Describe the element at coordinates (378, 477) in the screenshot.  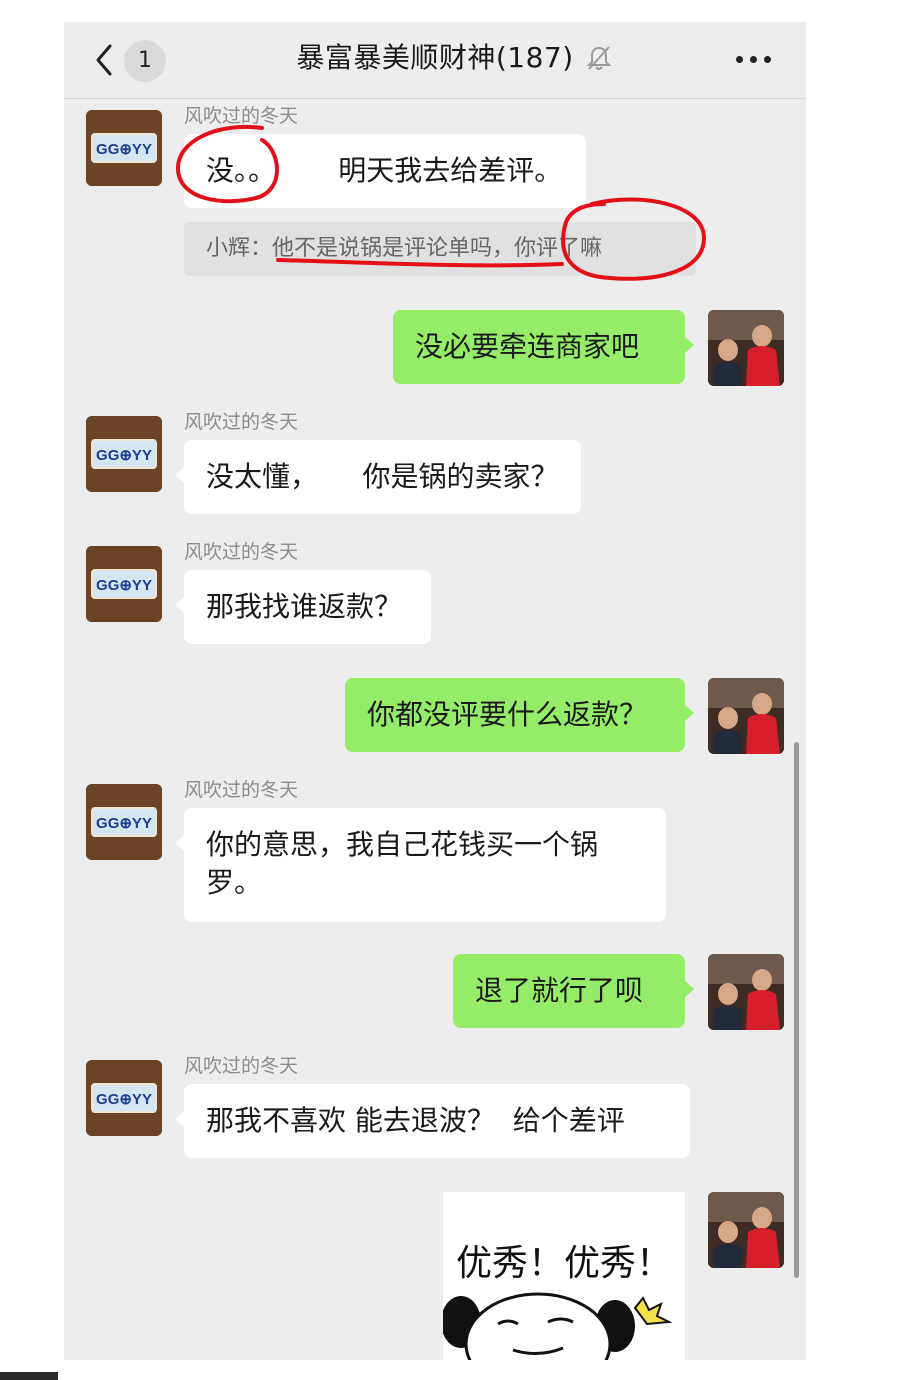
I see `message-bubble: 没太懂， 你是锅的卖家？` at that location.